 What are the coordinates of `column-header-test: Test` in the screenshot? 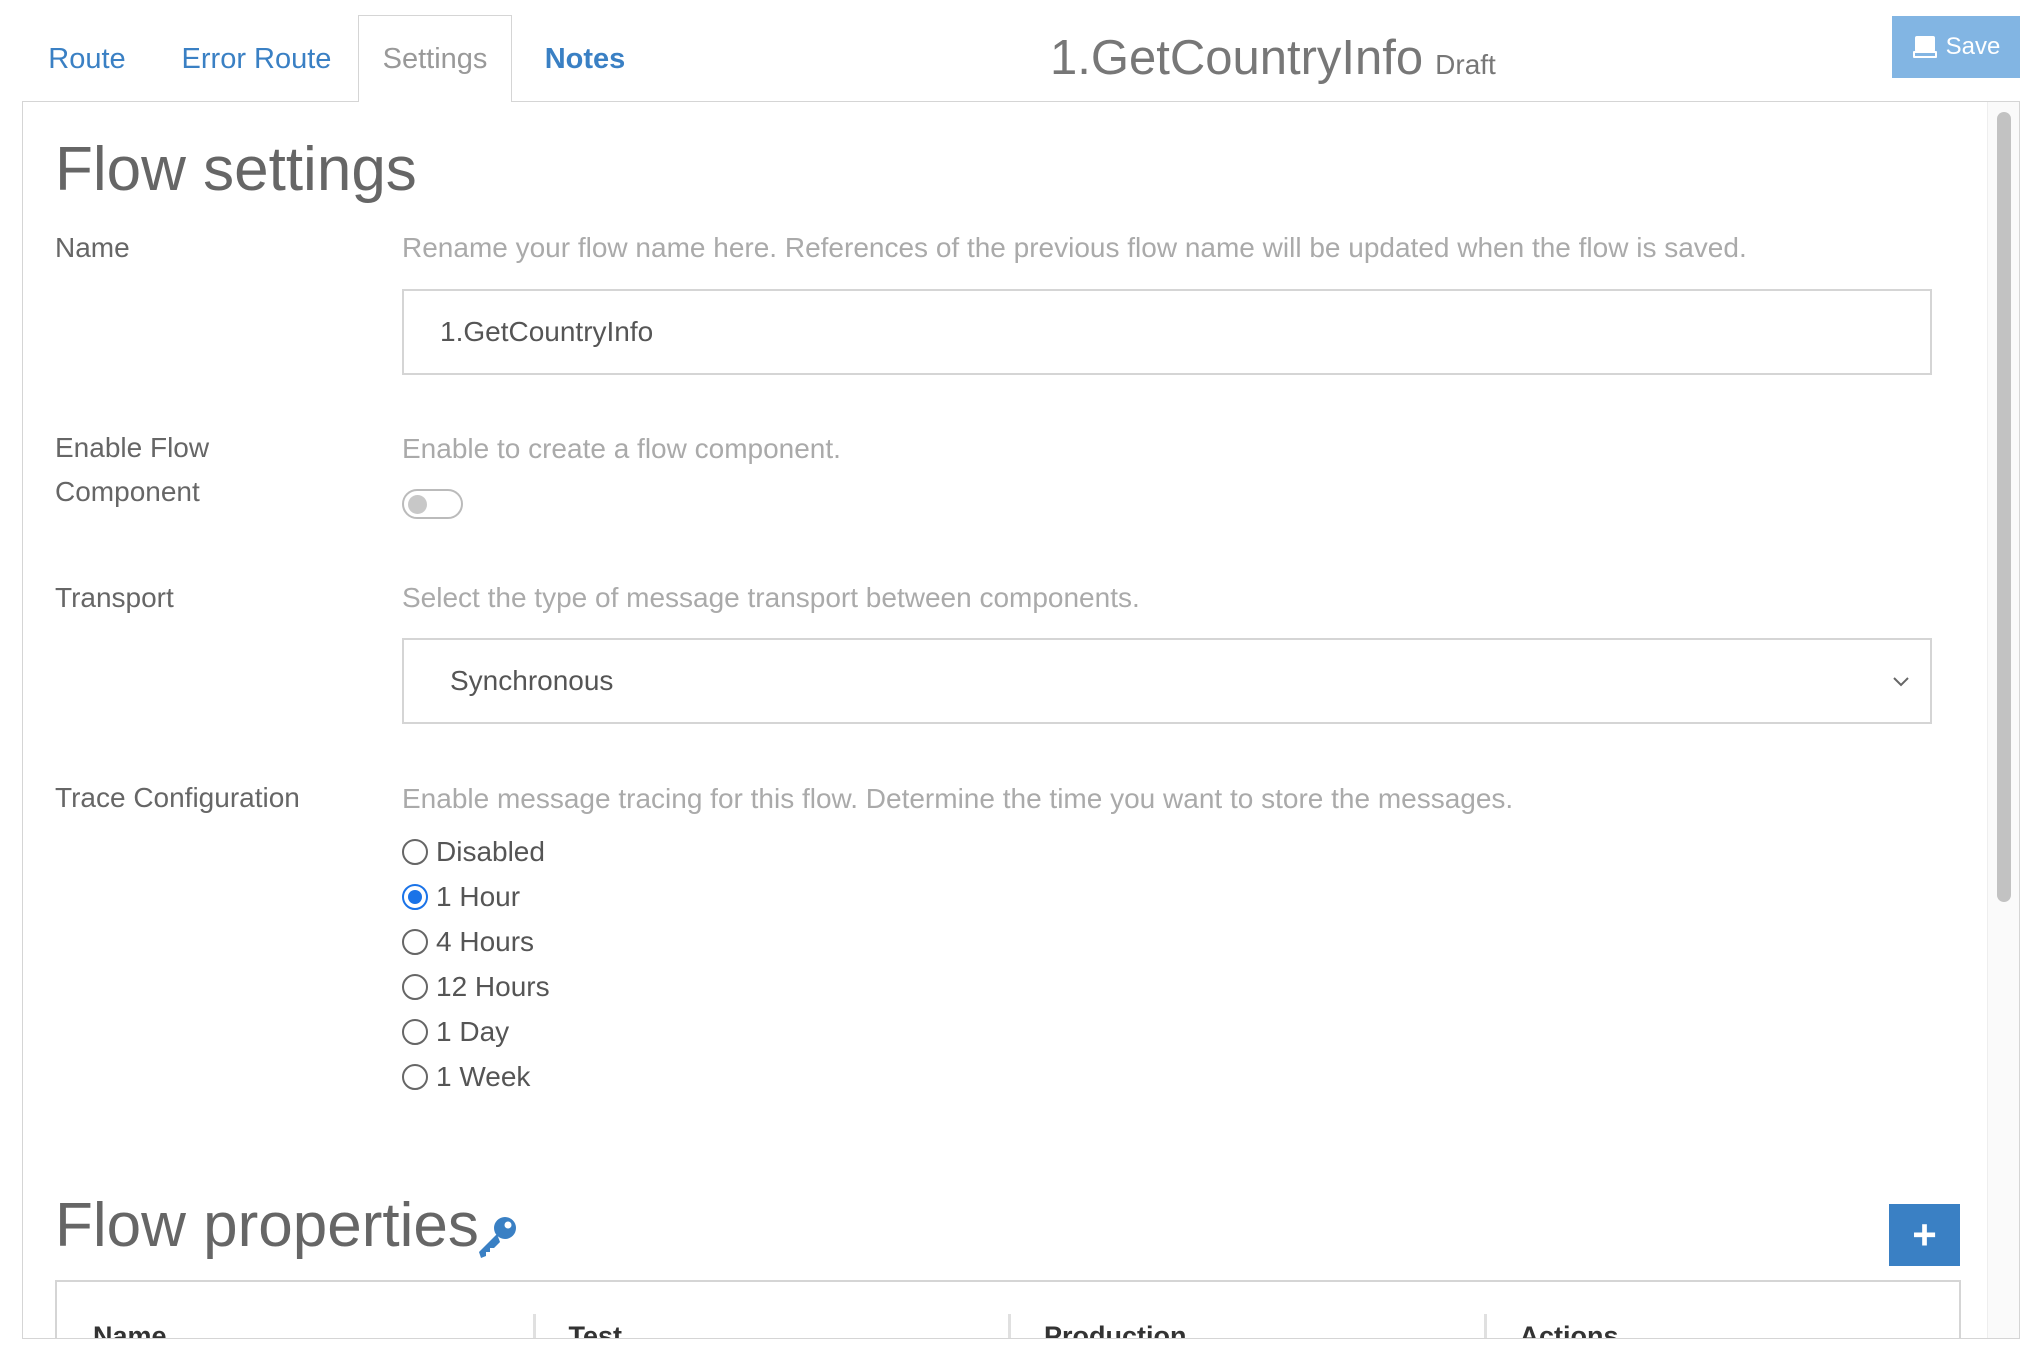 It's located at (770, 1310).